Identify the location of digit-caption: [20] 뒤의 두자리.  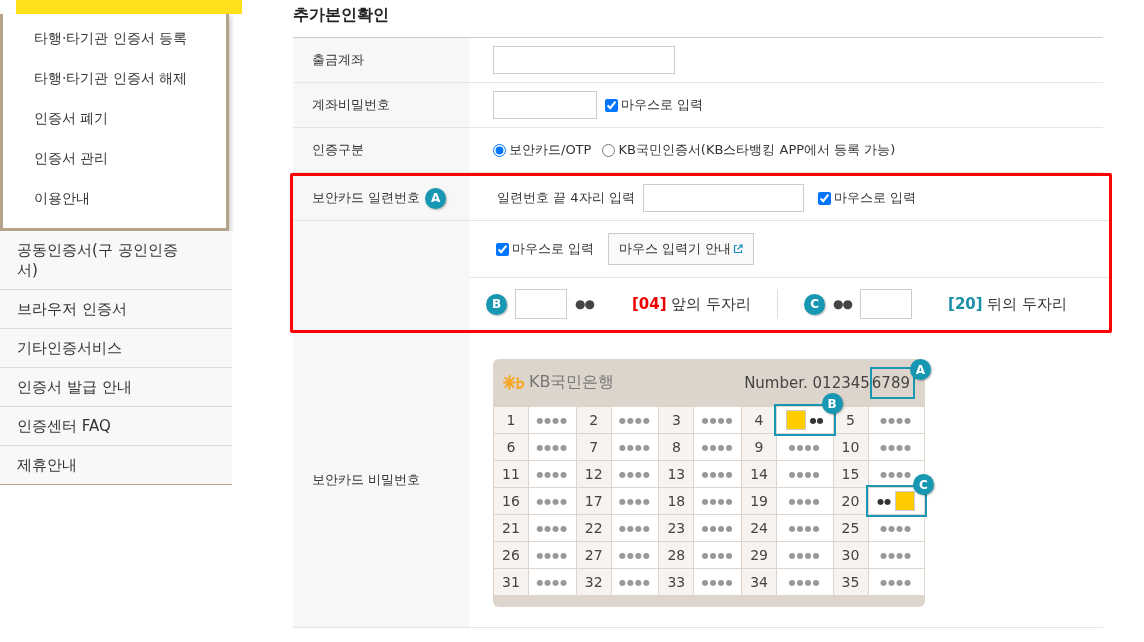
(1008, 304).